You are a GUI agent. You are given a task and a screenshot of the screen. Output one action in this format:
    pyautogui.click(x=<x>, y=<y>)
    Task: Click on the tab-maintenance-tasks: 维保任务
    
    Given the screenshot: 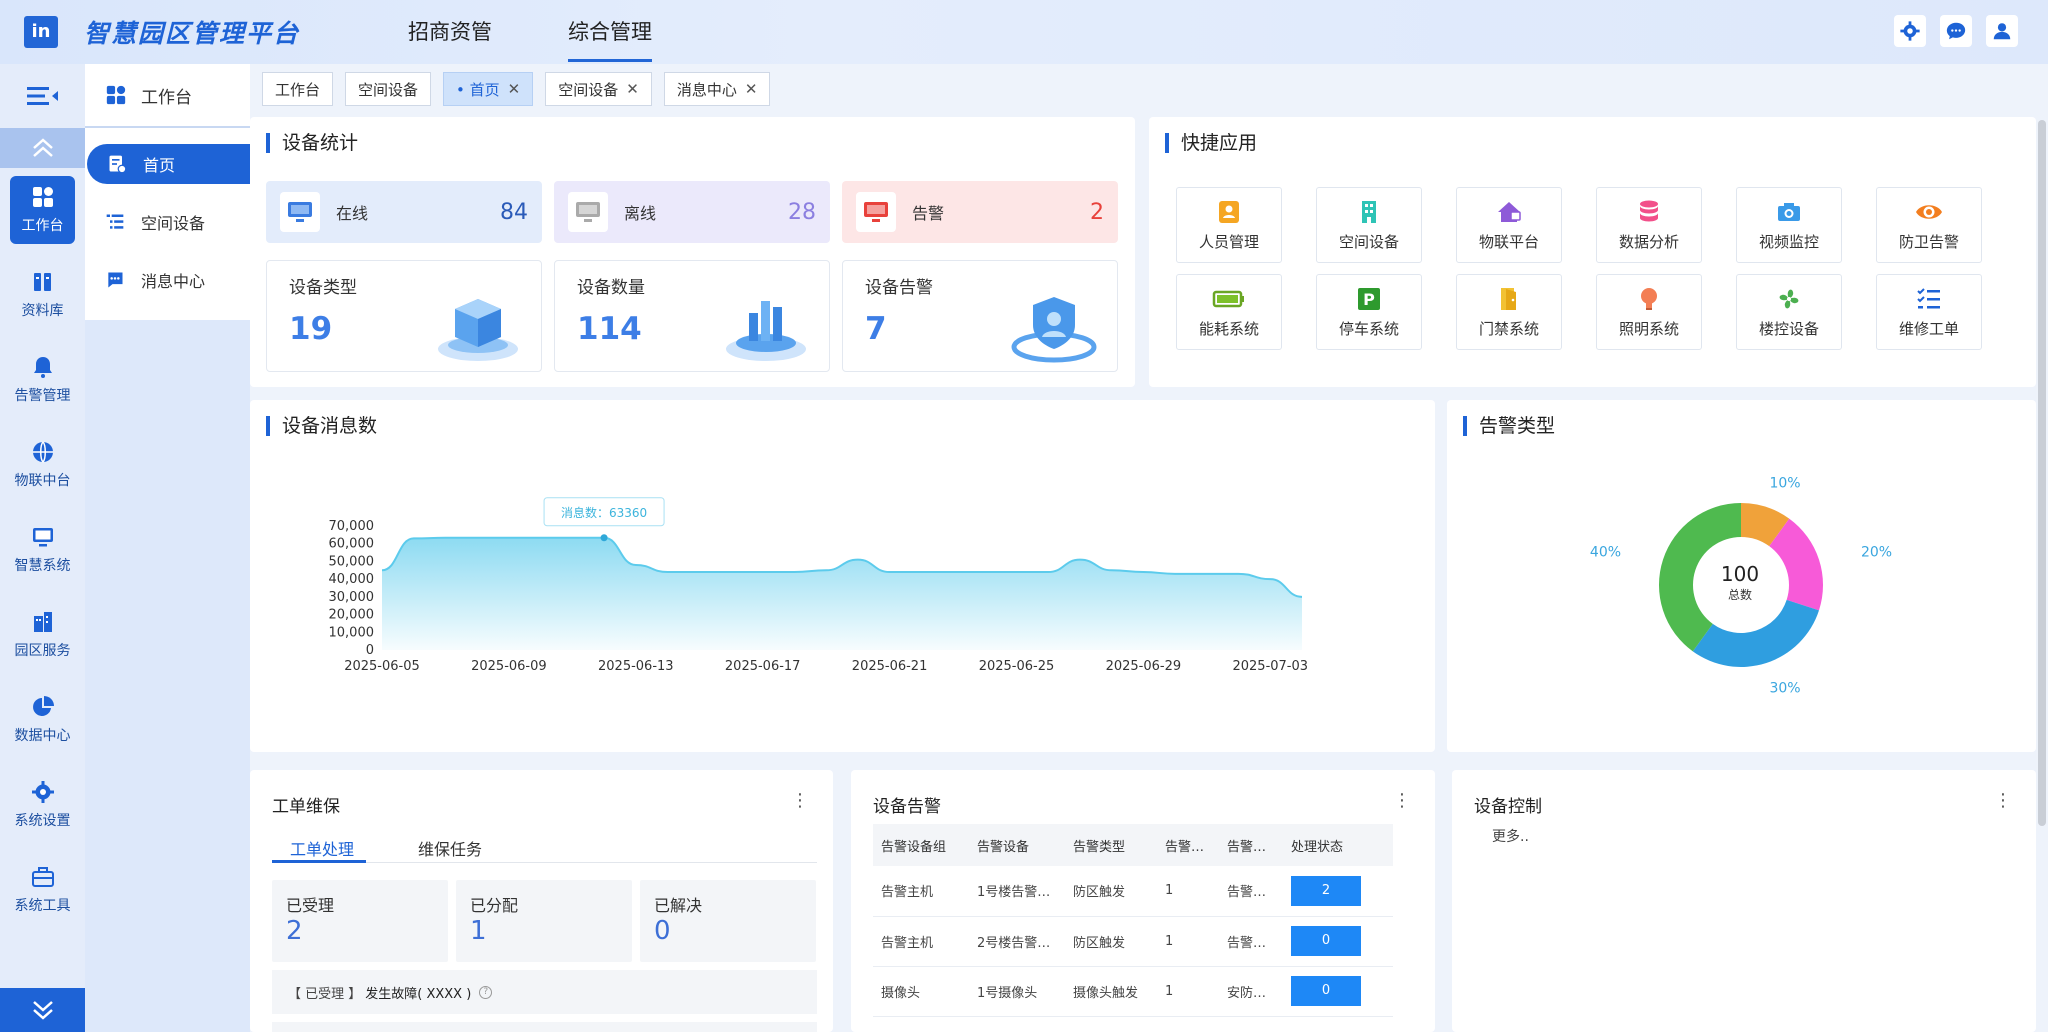 What is the action you would take?
    pyautogui.click(x=450, y=848)
    